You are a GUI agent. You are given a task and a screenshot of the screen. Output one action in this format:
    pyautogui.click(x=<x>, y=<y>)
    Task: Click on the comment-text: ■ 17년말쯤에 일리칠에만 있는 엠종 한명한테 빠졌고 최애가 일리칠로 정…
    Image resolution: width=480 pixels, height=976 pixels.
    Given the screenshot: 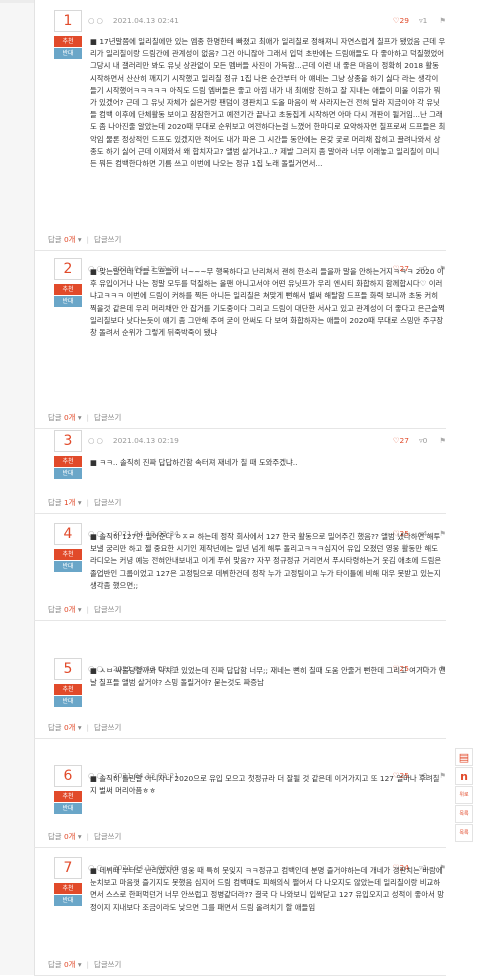 What is the action you would take?
    pyautogui.click(x=268, y=103)
    